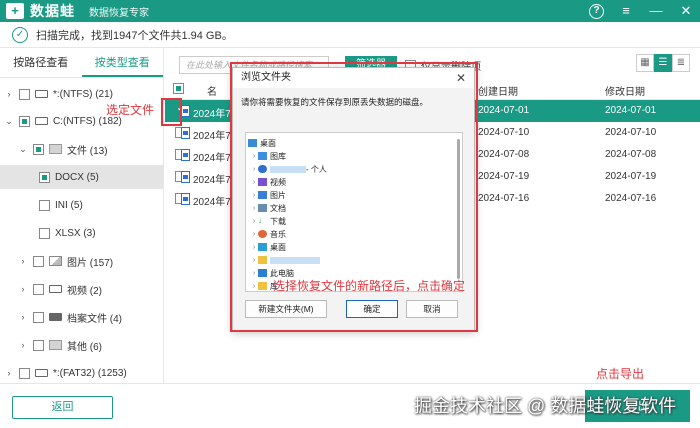 Image resolution: width=700 pixels, height=428 pixels. I want to click on close-icon: ✕, so click(686, 11).